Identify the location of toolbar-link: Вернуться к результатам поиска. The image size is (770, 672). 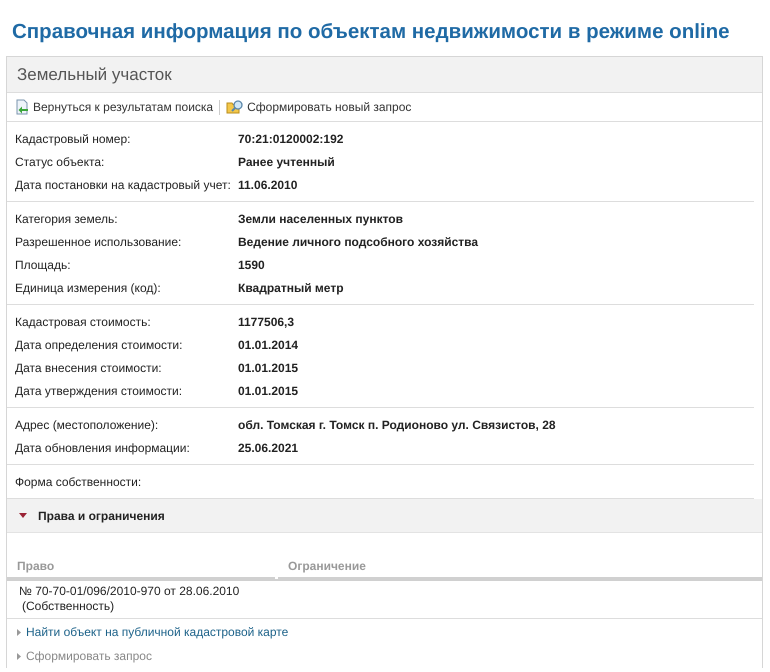
(114, 107).